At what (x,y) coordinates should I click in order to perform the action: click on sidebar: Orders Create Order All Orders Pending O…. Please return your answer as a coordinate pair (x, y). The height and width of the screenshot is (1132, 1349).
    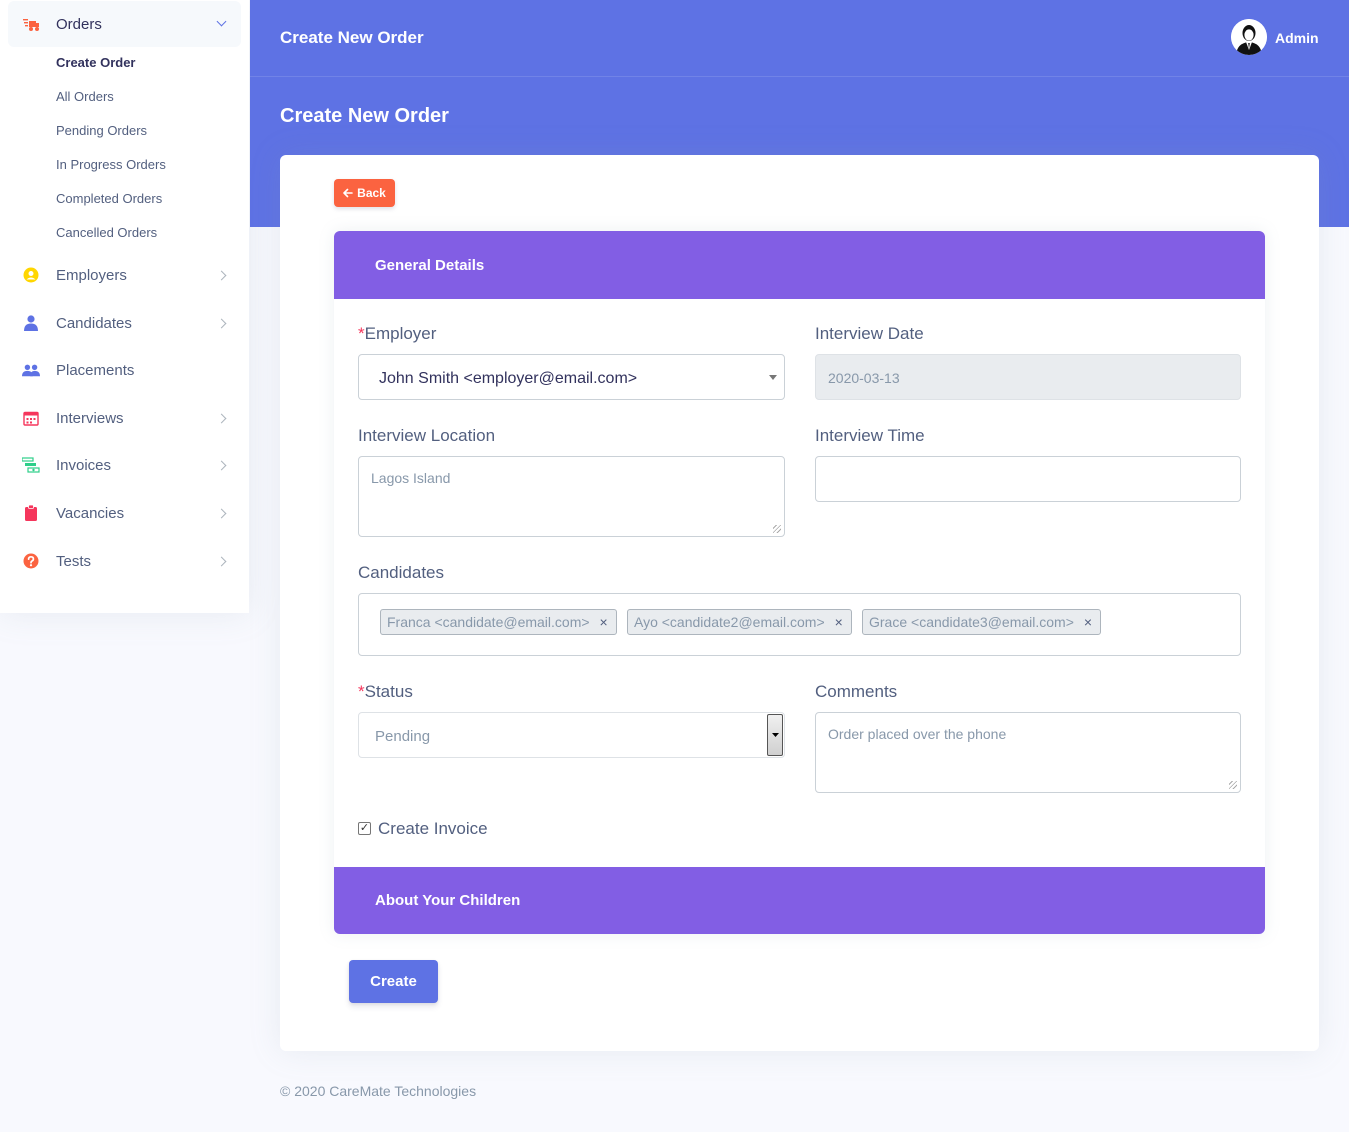
    Looking at the image, I should click on (124, 306).